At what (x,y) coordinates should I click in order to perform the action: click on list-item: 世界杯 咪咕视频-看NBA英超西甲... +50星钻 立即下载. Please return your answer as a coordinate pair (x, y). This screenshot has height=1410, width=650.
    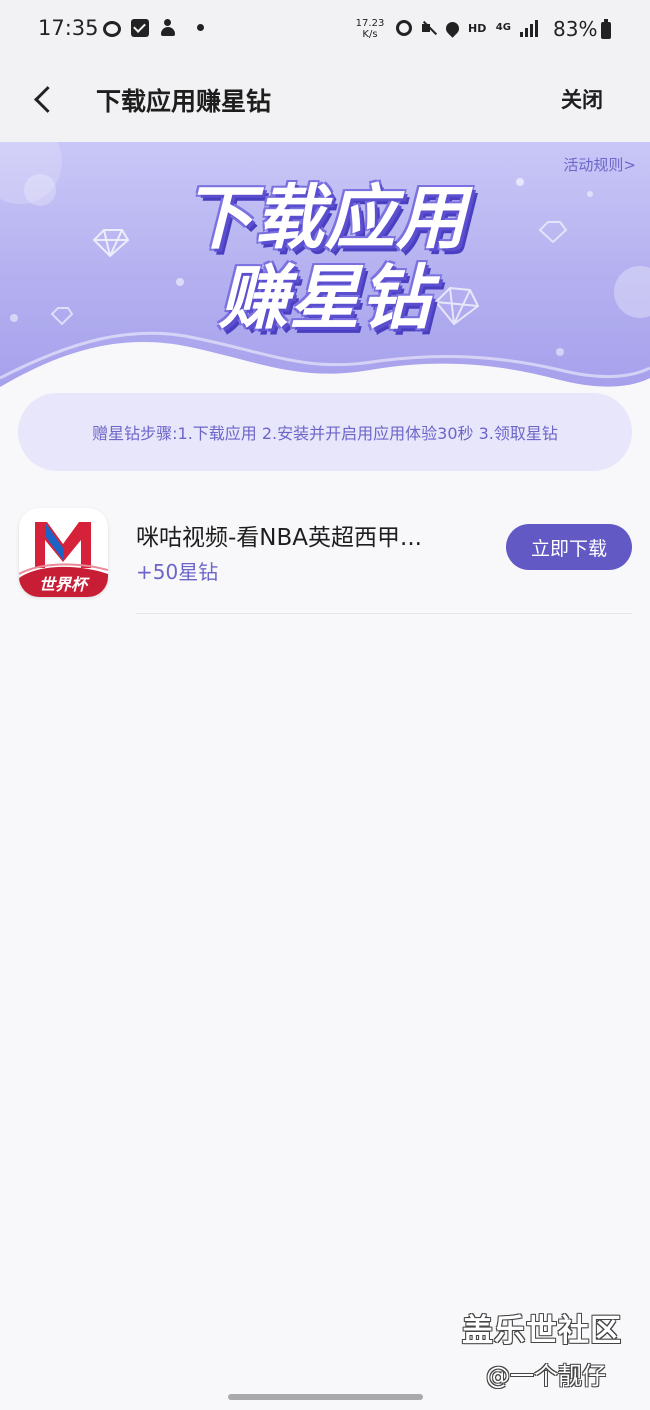
    Looking at the image, I should click on (325, 557).